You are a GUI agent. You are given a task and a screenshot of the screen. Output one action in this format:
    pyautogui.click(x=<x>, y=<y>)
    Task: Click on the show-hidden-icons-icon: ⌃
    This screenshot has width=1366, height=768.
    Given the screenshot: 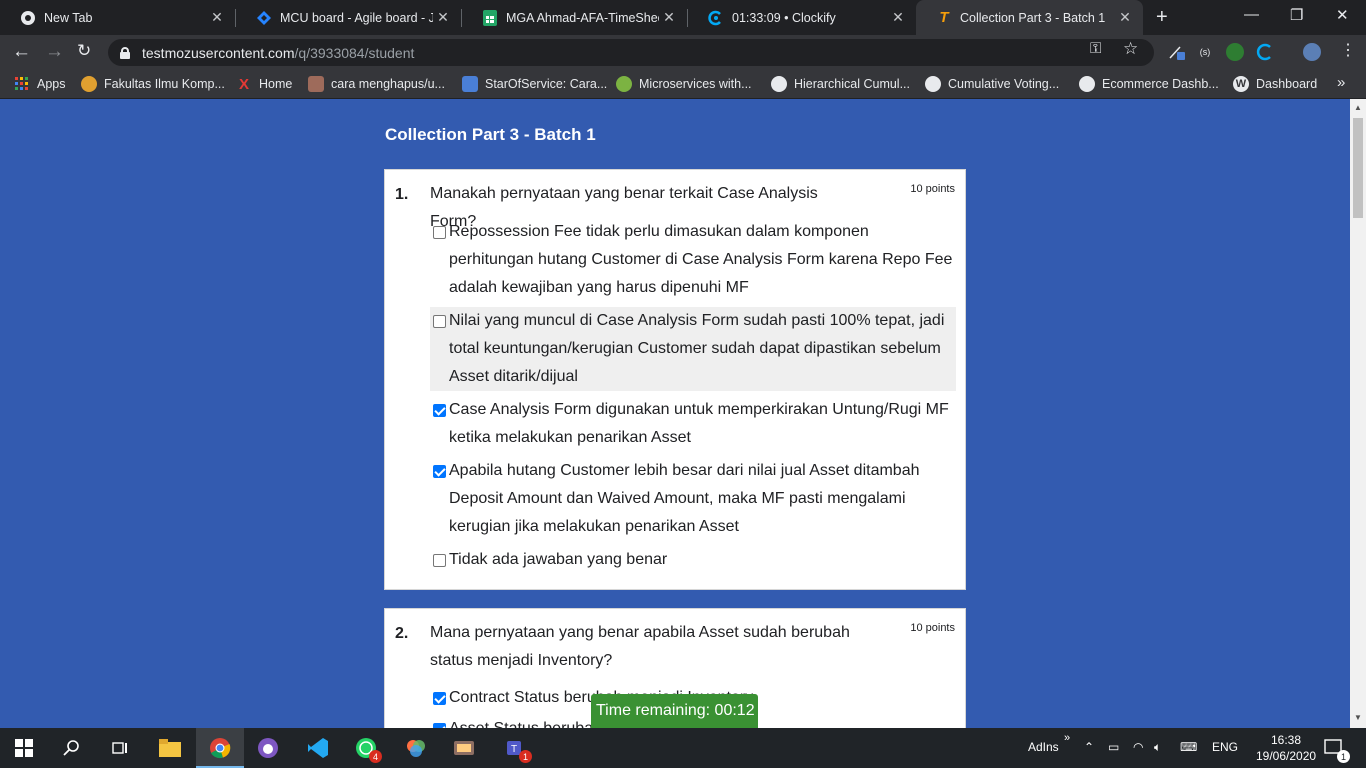 What is the action you would take?
    pyautogui.click(x=1089, y=747)
    